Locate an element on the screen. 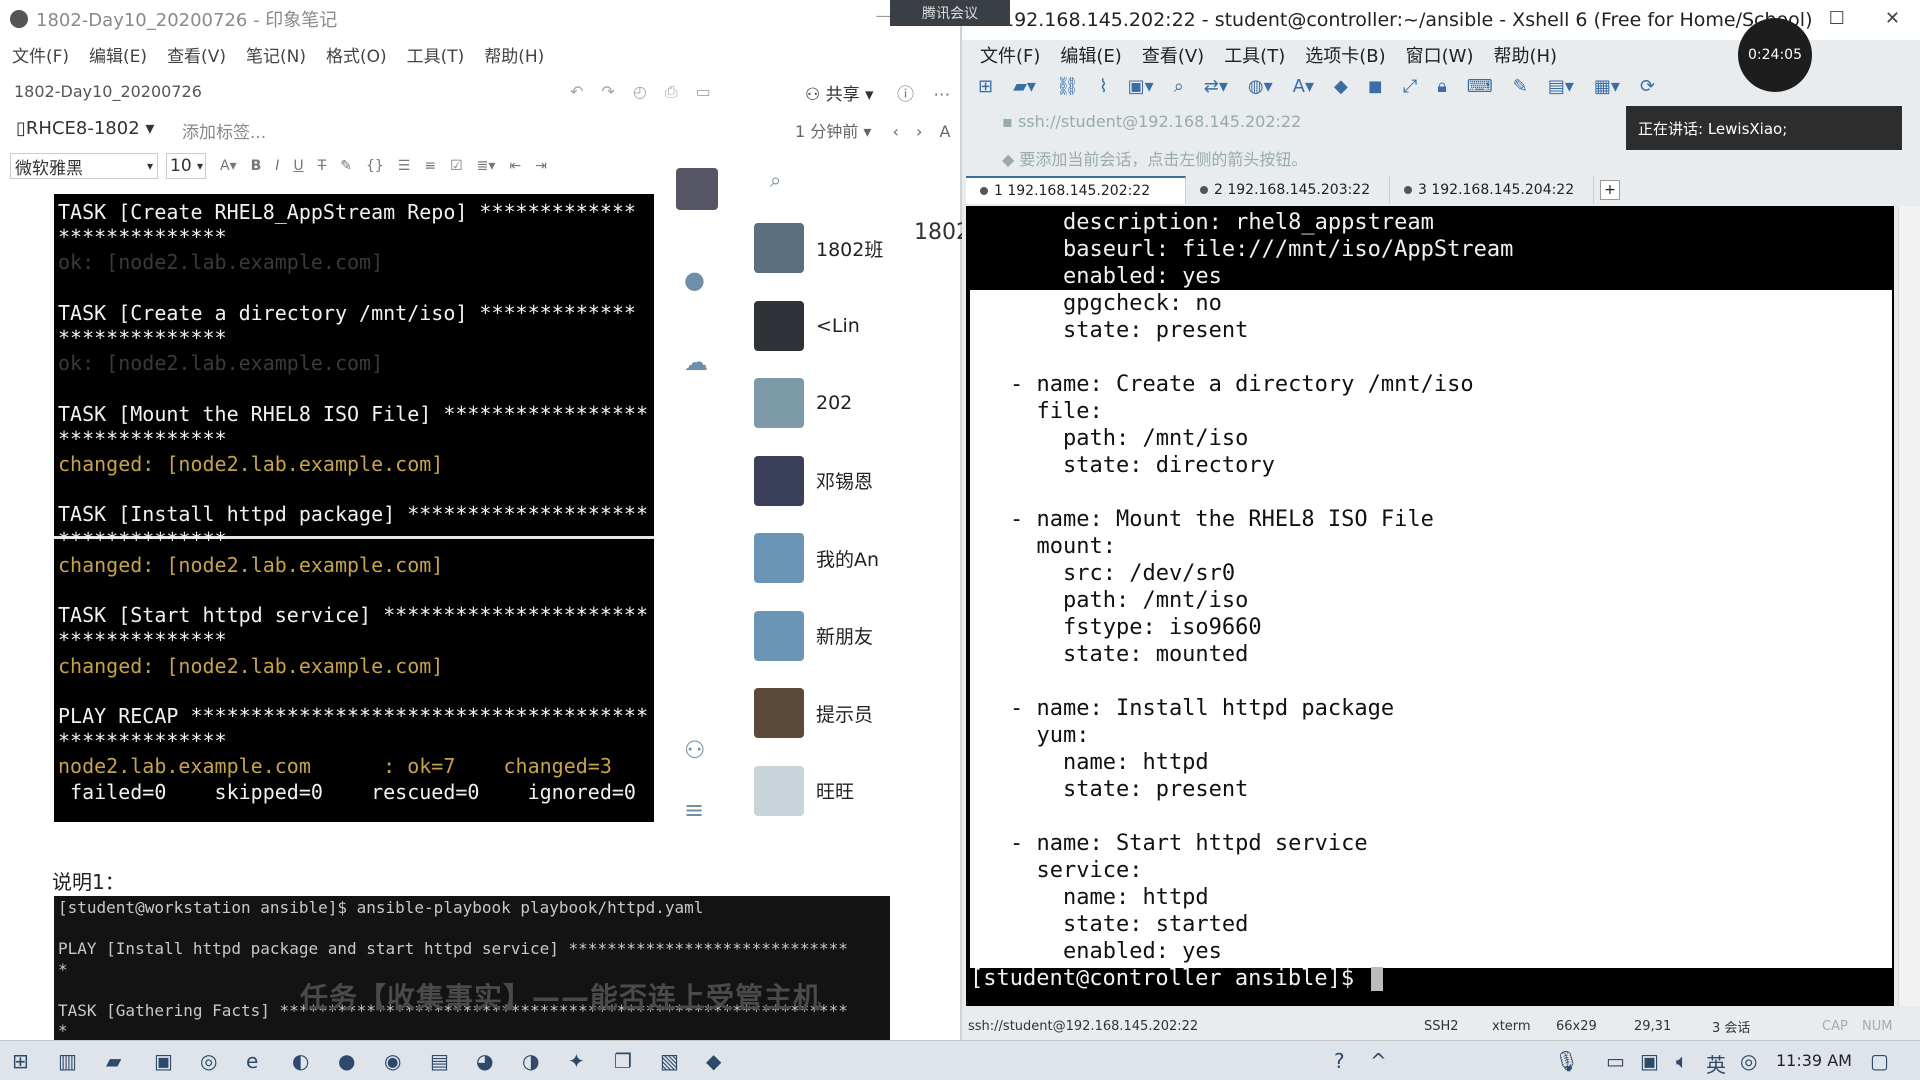 The width and height of the screenshot is (1920, 1080). app-icon-1: ▣ is located at coordinates (163, 1061).